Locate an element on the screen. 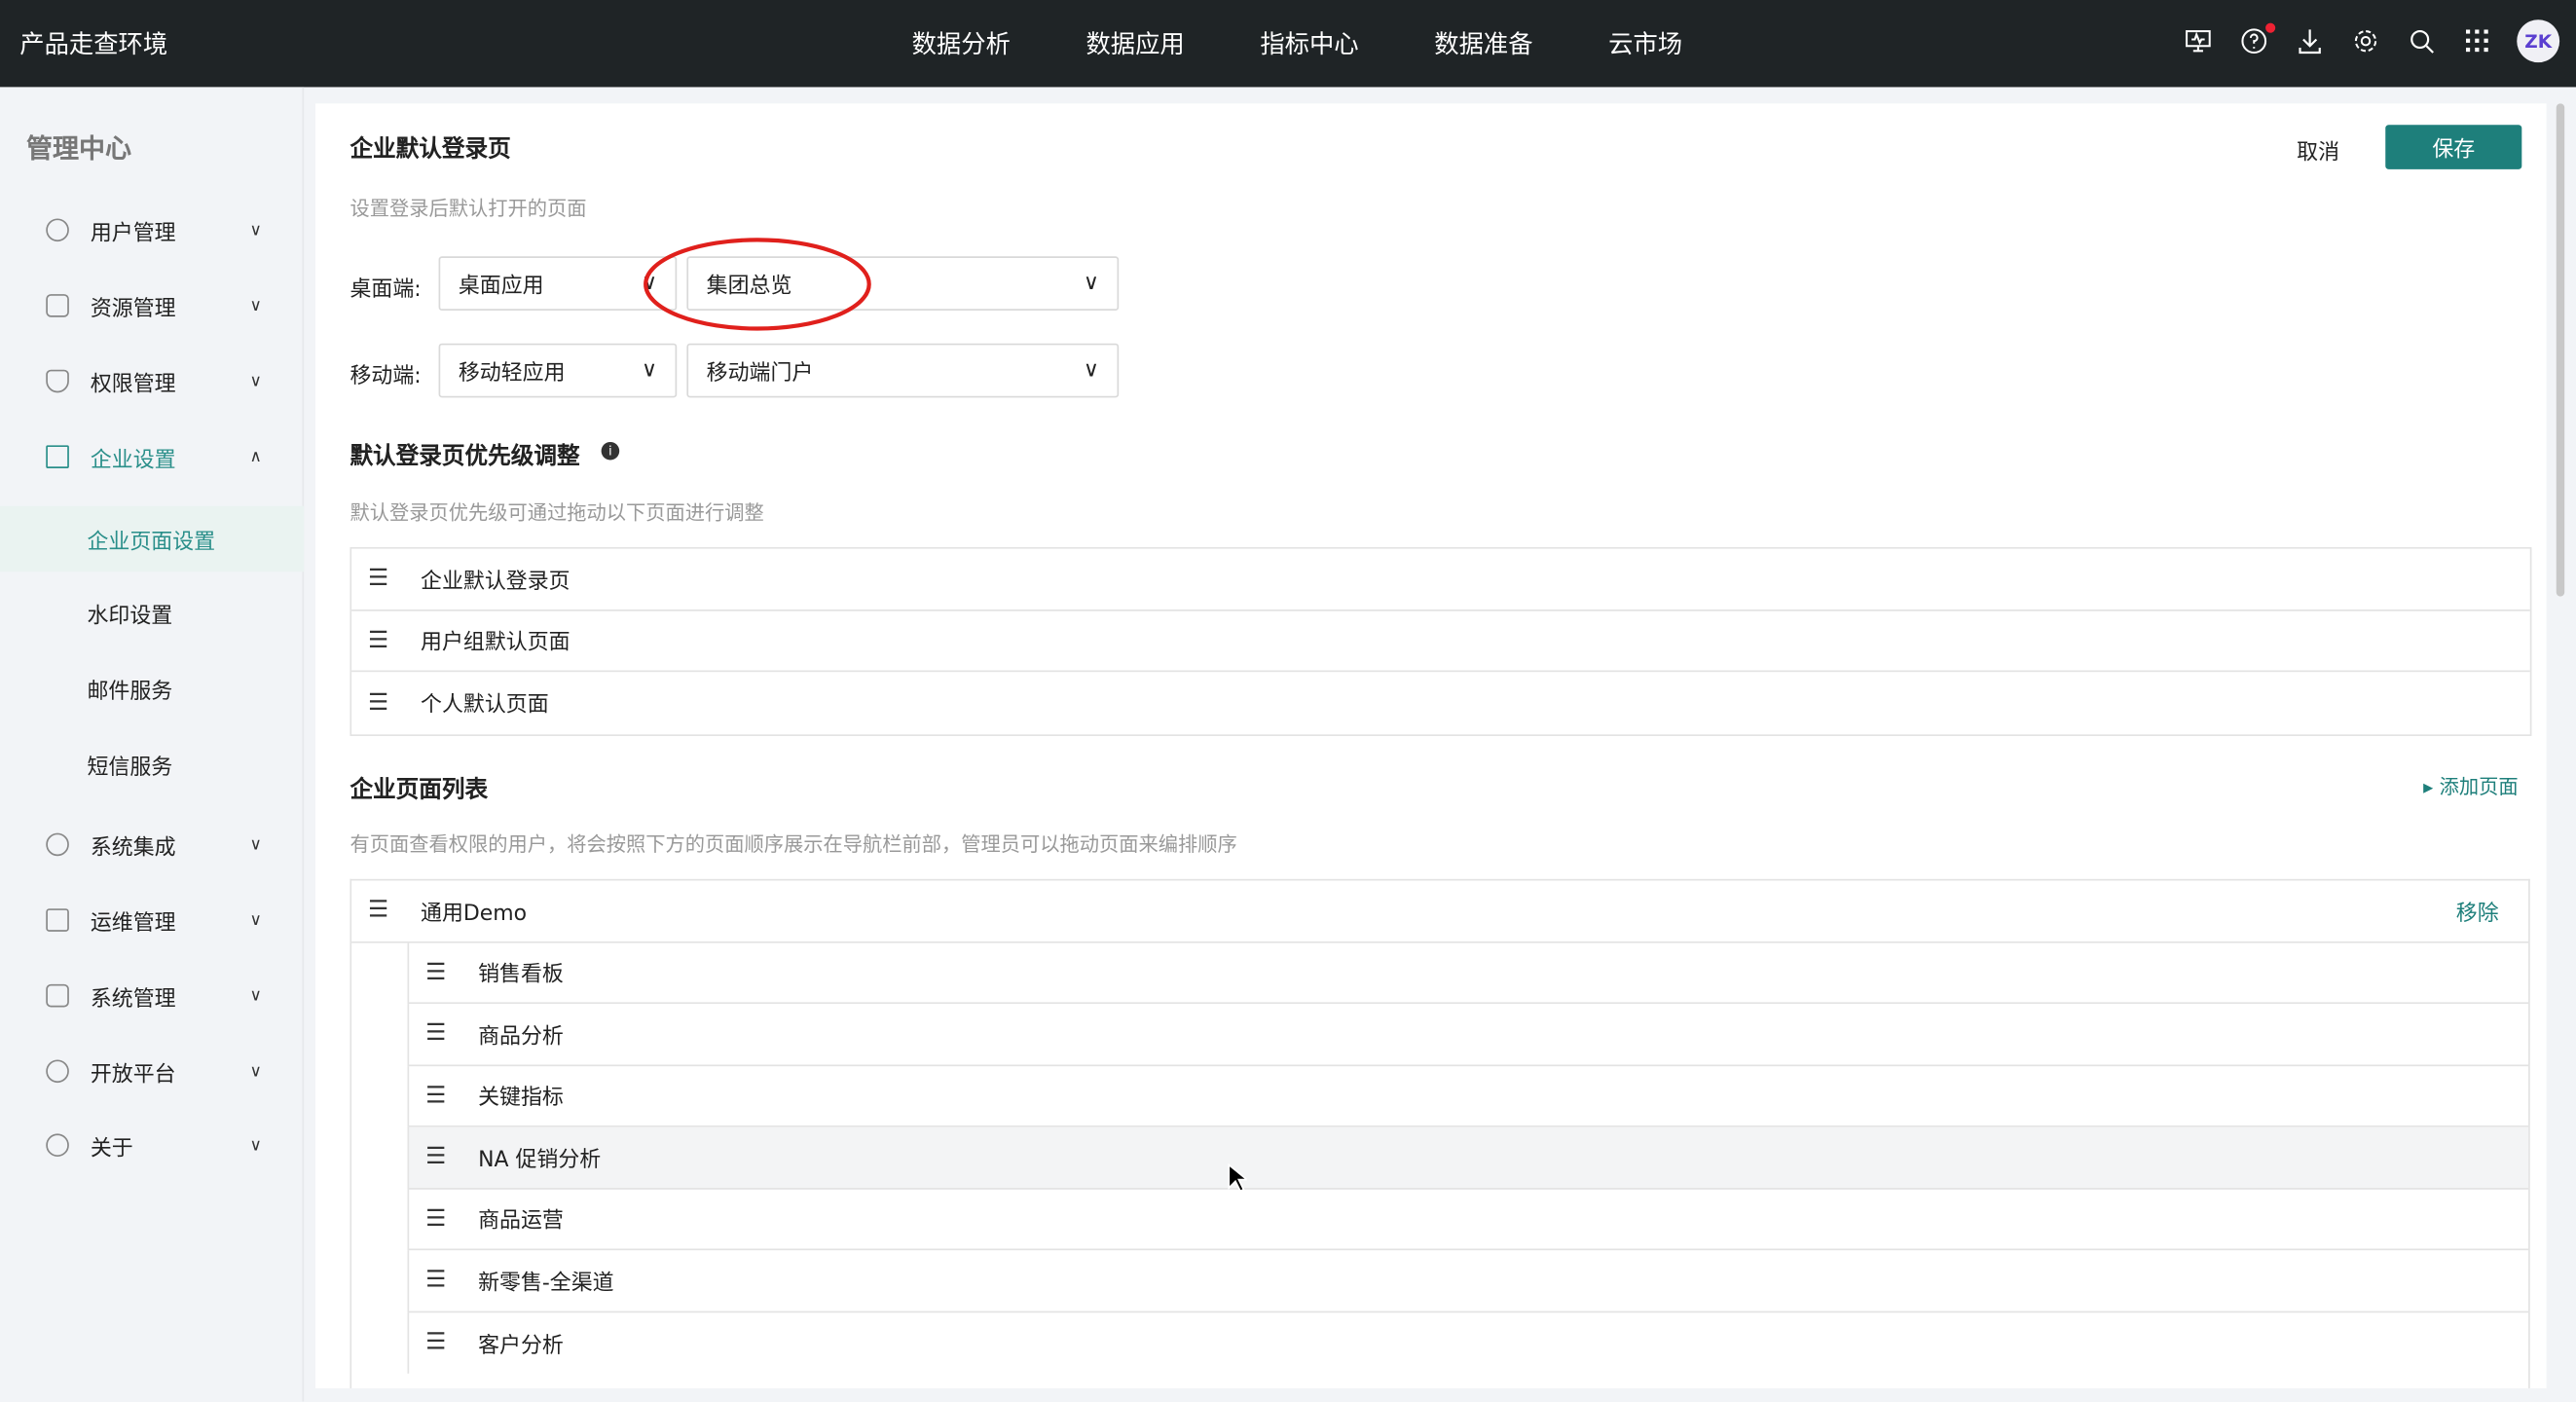 Image resolution: width=2576 pixels, height=1402 pixels. avatar: ZK is located at coordinates (2538, 41).